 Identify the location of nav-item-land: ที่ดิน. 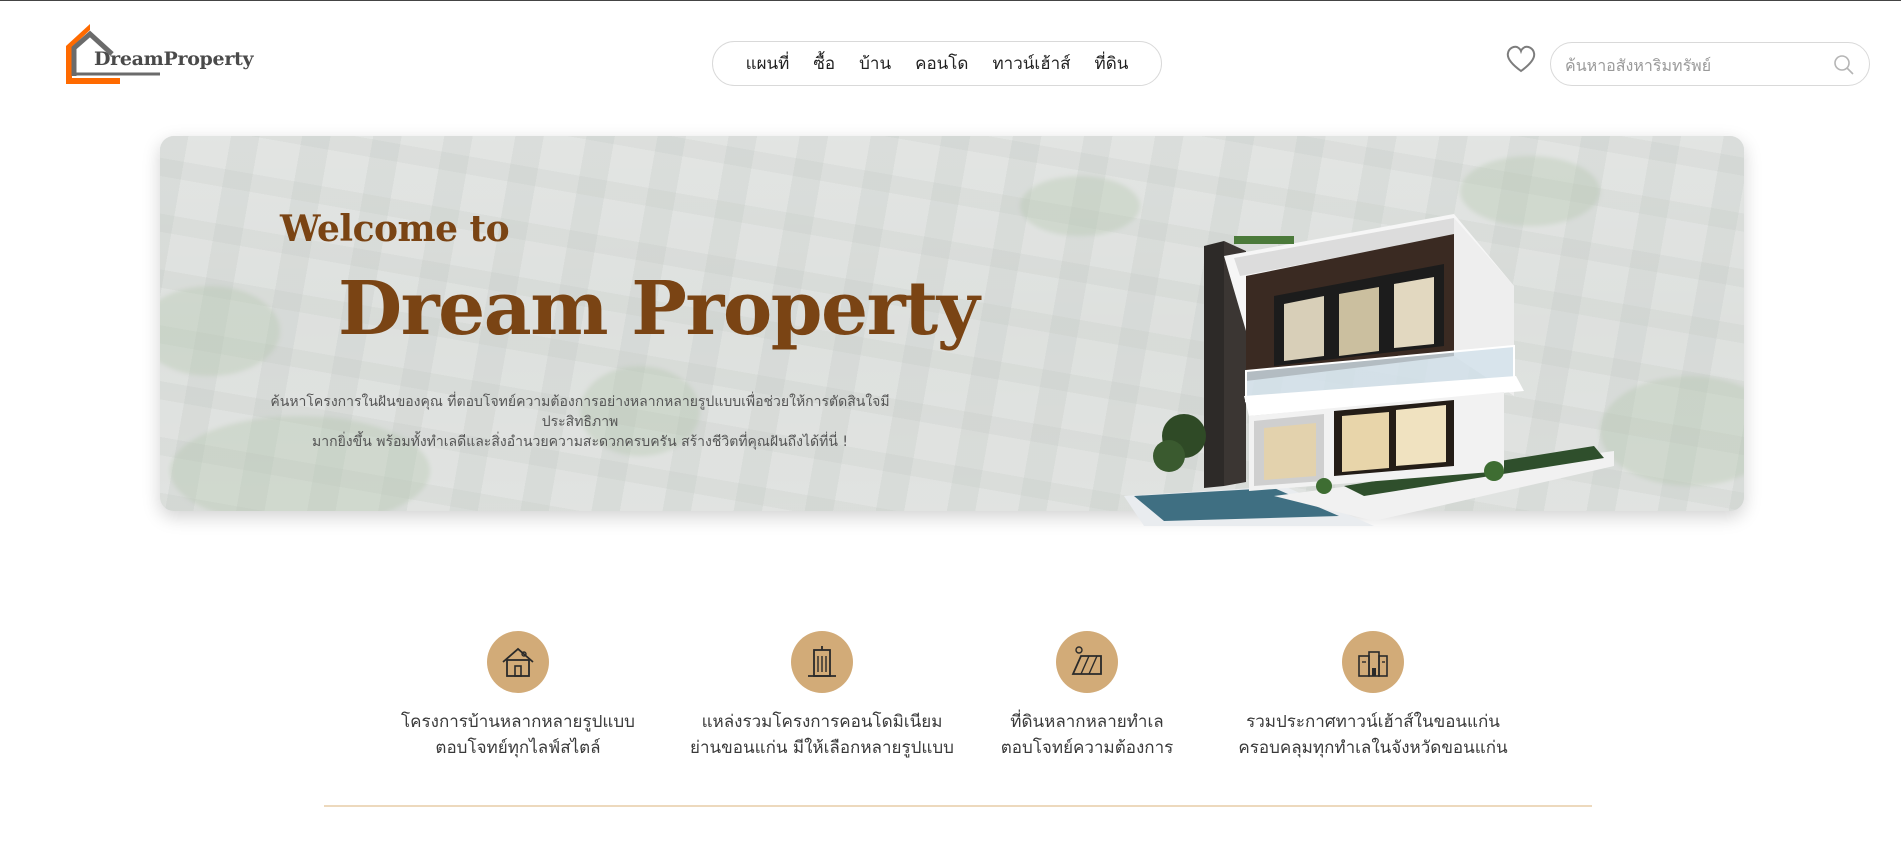
(1112, 63).